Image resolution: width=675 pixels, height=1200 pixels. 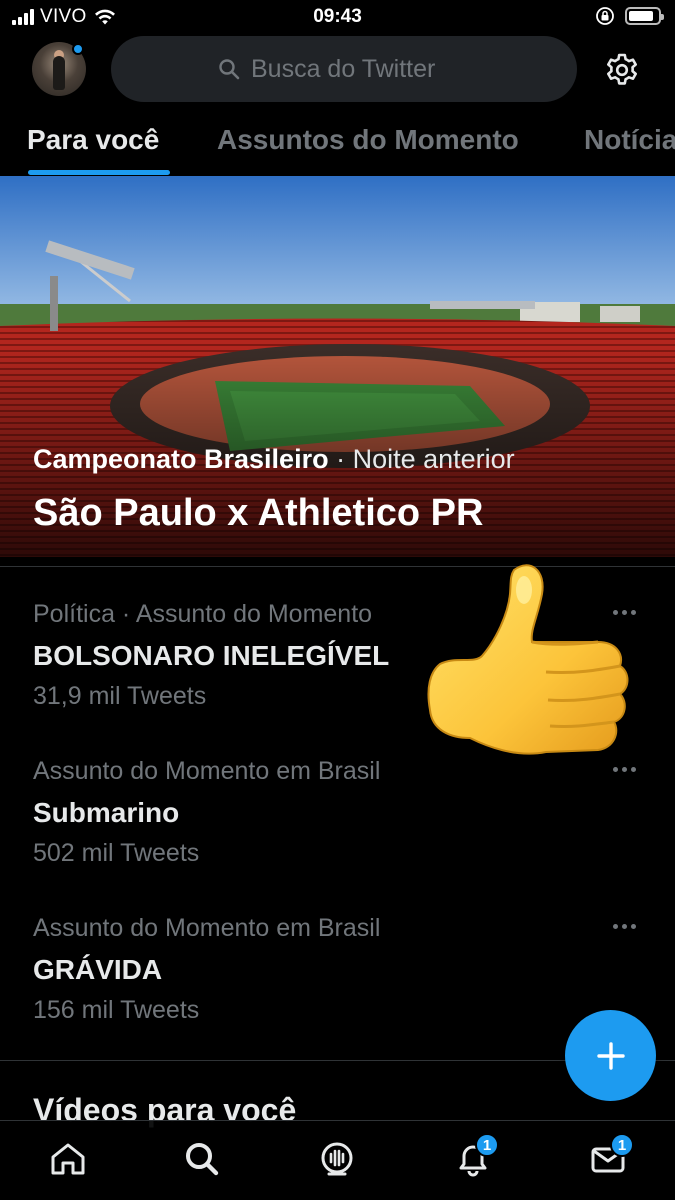 What do you see at coordinates (93, 140) in the screenshot?
I see `tab-para-voce: Para você` at bounding box center [93, 140].